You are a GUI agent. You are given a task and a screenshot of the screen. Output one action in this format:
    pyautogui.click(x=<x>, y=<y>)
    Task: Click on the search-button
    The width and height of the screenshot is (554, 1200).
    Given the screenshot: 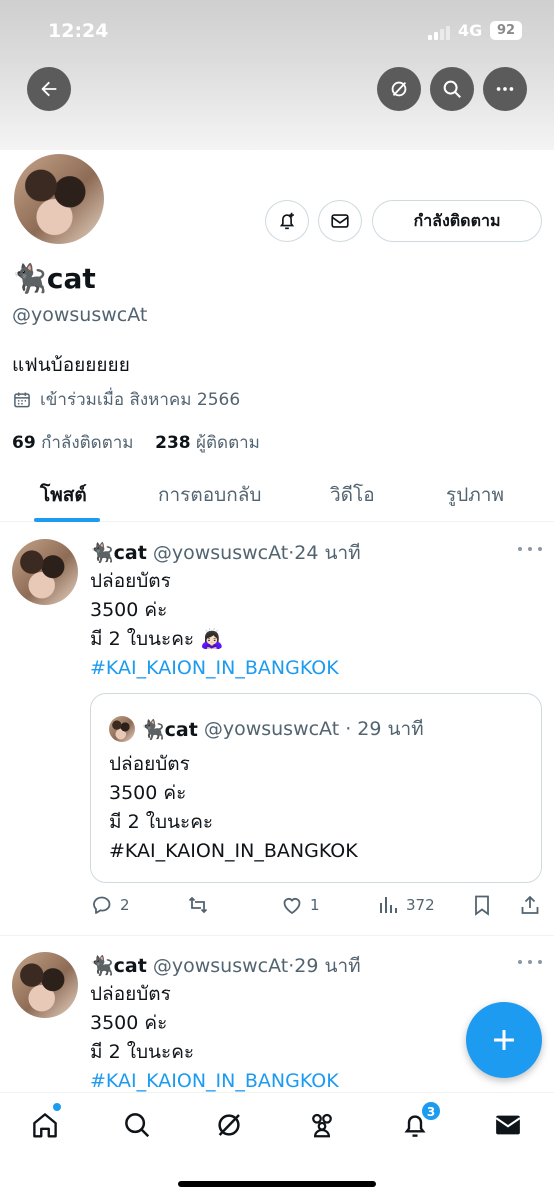 What is the action you would take?
    pyautogui.click(x=452, y=89)
    